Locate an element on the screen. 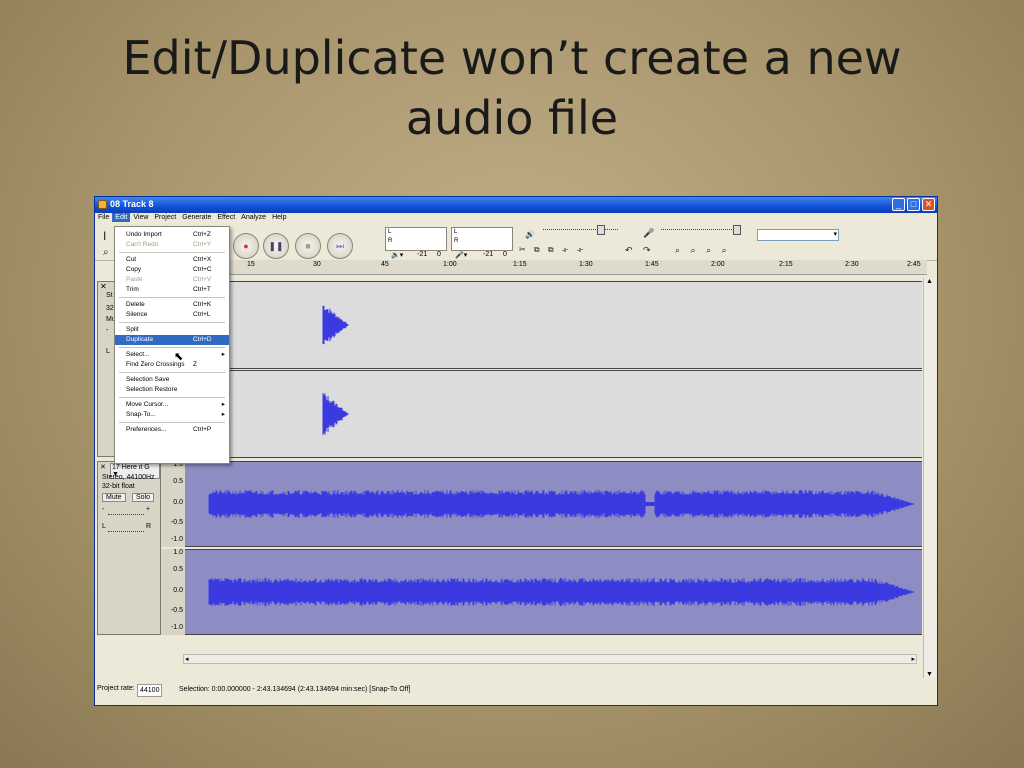 This screenshot has height=768, width=1024. waveform-right-top is located at coordinates (335, 414).